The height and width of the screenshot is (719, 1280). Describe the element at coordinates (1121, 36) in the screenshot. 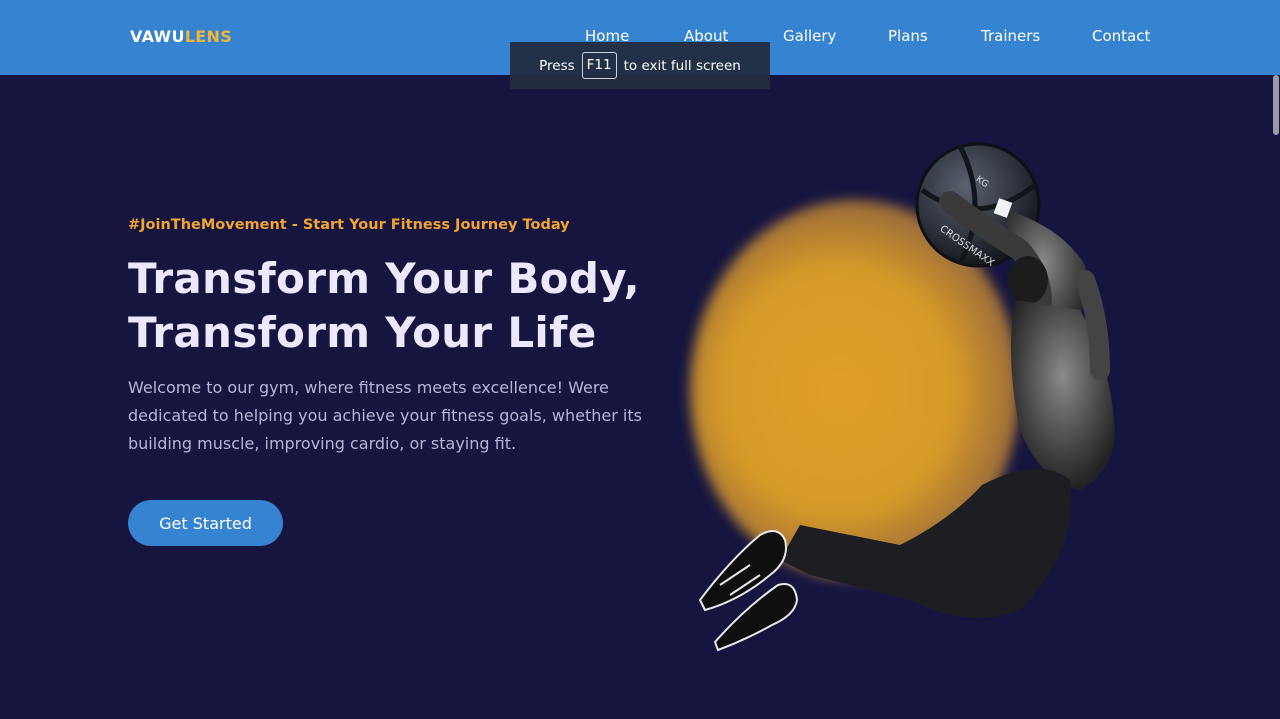

I see `nav-link-contact: Contact` at that location.